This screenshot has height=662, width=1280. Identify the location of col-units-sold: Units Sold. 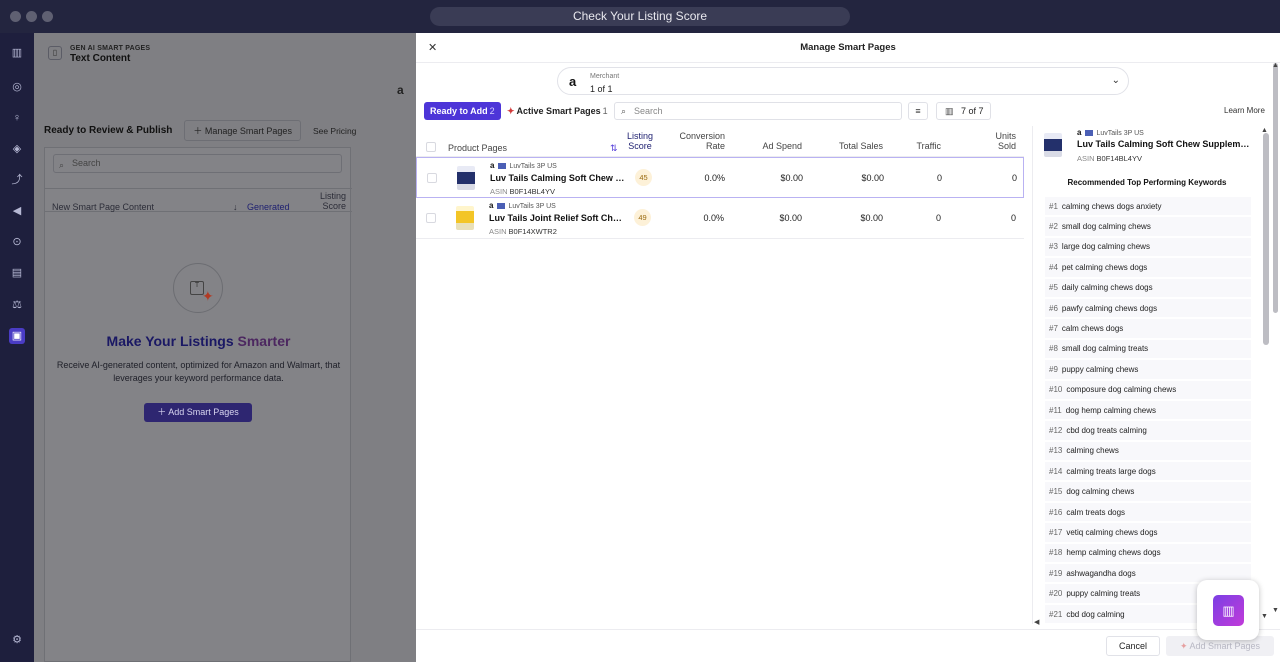
(996, 141).